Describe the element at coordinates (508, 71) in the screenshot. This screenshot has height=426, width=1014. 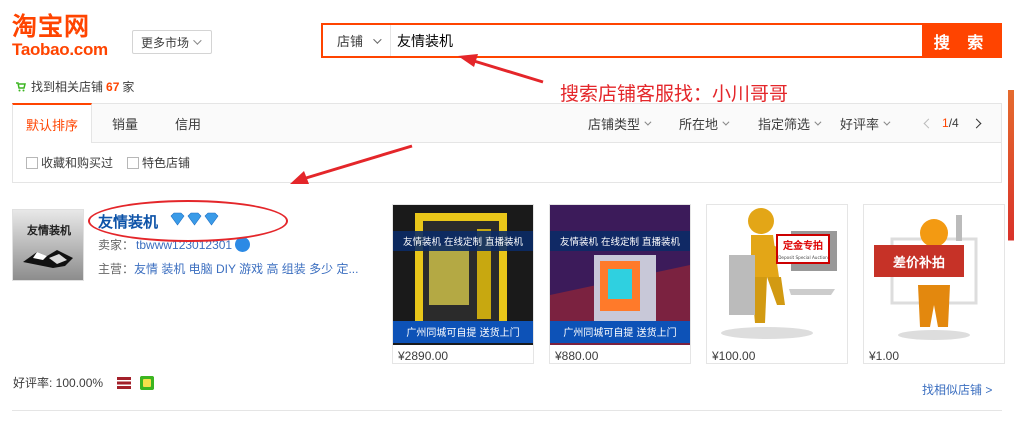
I see `arrow-to-search-icon` at that location.